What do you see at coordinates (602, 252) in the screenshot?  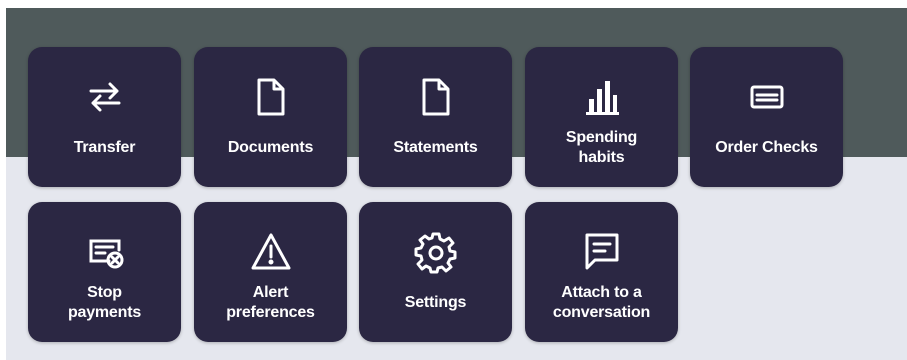 I see `chat-bubble-icon` at bounding box center [602, 252].